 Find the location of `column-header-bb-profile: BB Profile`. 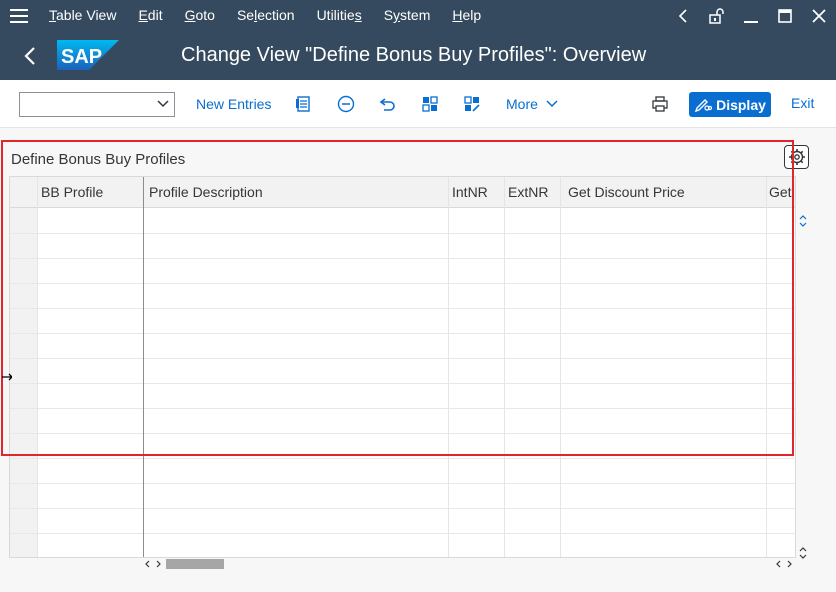

column-header-bb-profile: BB Profile is located at coordinates (90, 192).